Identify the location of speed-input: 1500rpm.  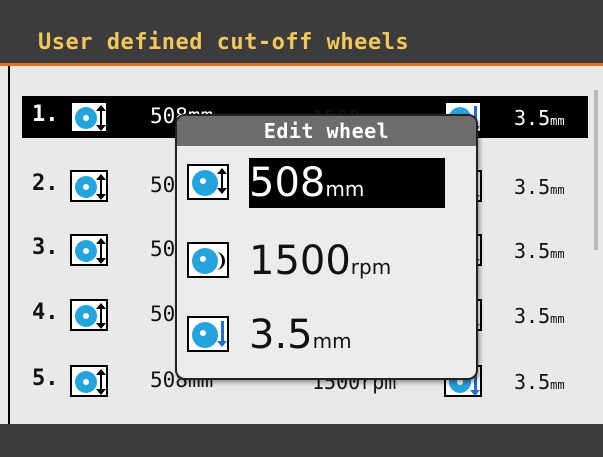
(320, 261).